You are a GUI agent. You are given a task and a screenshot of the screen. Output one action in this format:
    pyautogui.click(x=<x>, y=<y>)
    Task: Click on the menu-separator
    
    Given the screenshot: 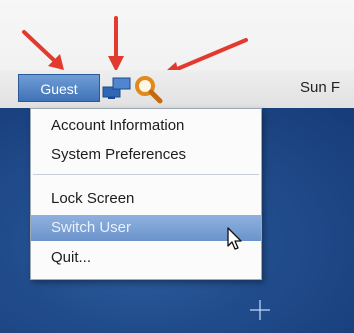 What is the action you would take?
    pyautogui.click(x=146, y=174)
    